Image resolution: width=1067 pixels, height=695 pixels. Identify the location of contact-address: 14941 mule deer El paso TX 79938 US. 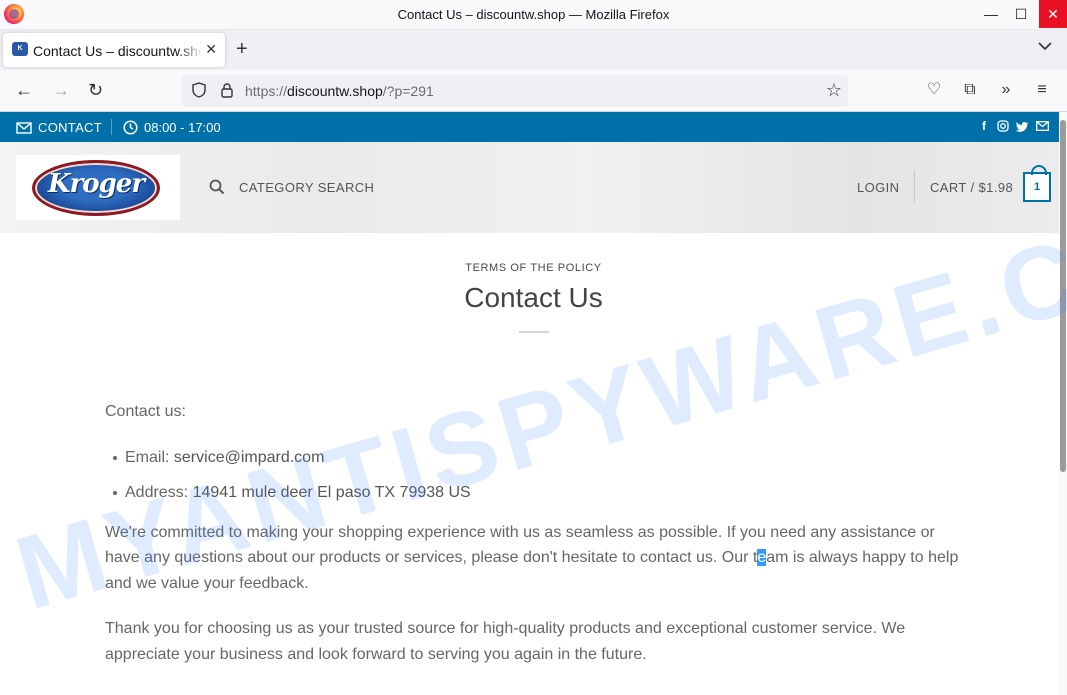
(331, 492).